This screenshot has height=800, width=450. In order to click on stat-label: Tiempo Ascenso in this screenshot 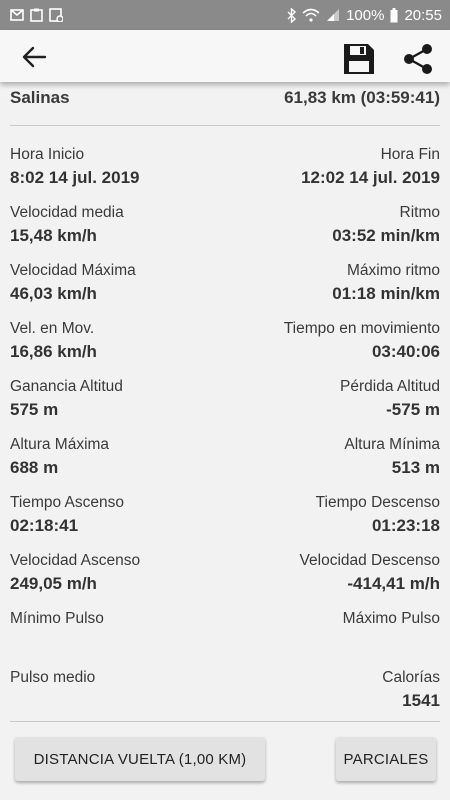, I will do `click(67, 502)`.